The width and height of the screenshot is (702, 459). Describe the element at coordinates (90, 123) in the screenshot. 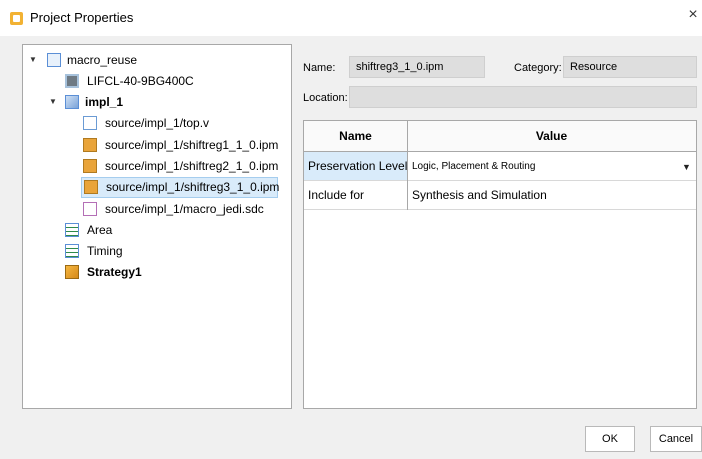

I see `verilog-file-icon` at that location.